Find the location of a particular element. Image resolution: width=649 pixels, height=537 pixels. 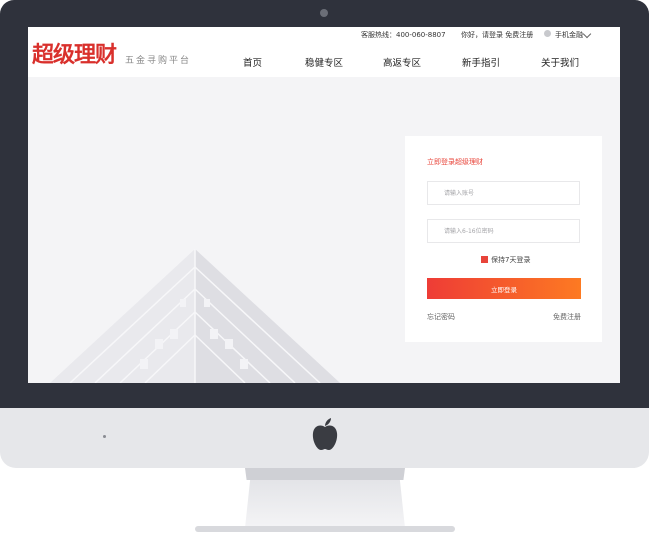

stand-base is located at coordinates (325, 529).